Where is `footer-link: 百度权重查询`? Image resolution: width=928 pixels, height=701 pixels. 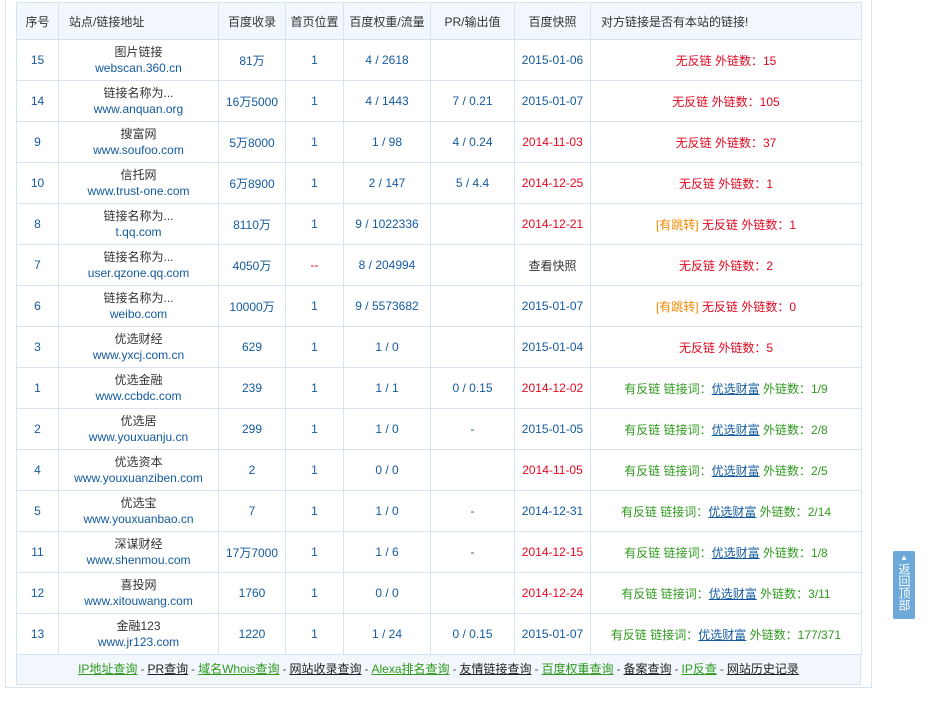
footer-link: 百度权重查询 is located at coordinates (578, 669).